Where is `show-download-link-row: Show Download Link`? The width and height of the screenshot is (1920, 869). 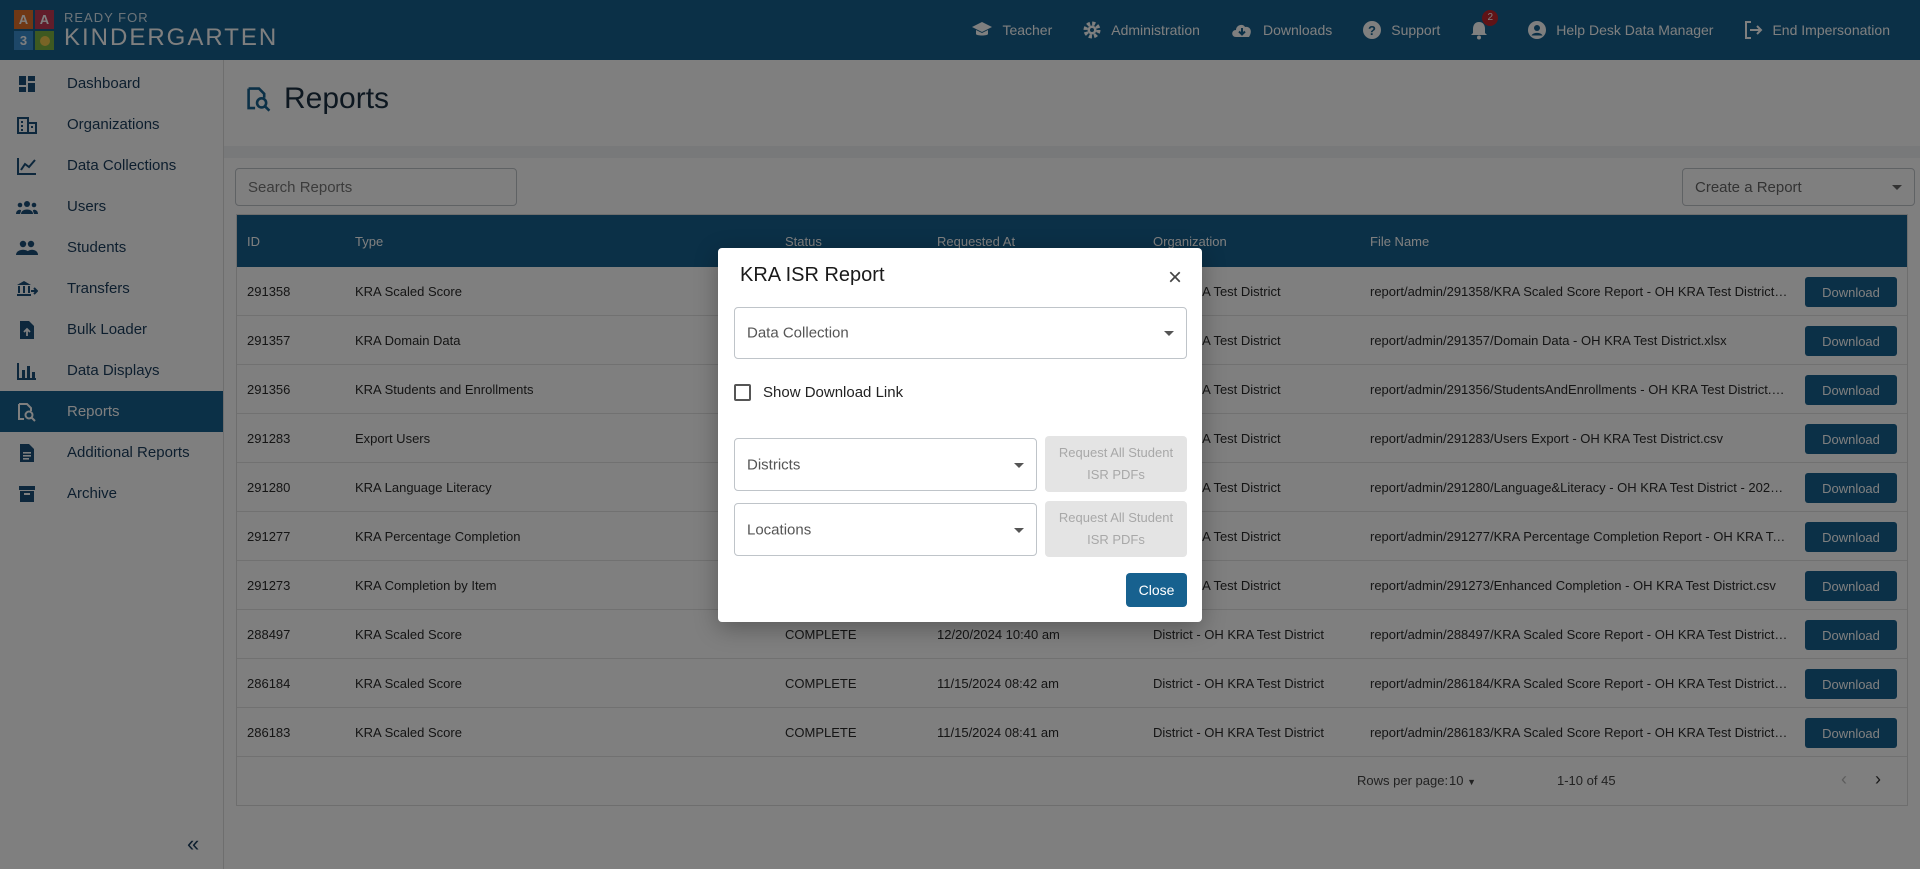 show-download-link-row: Show Download Link is located at coordinates (818, 392).